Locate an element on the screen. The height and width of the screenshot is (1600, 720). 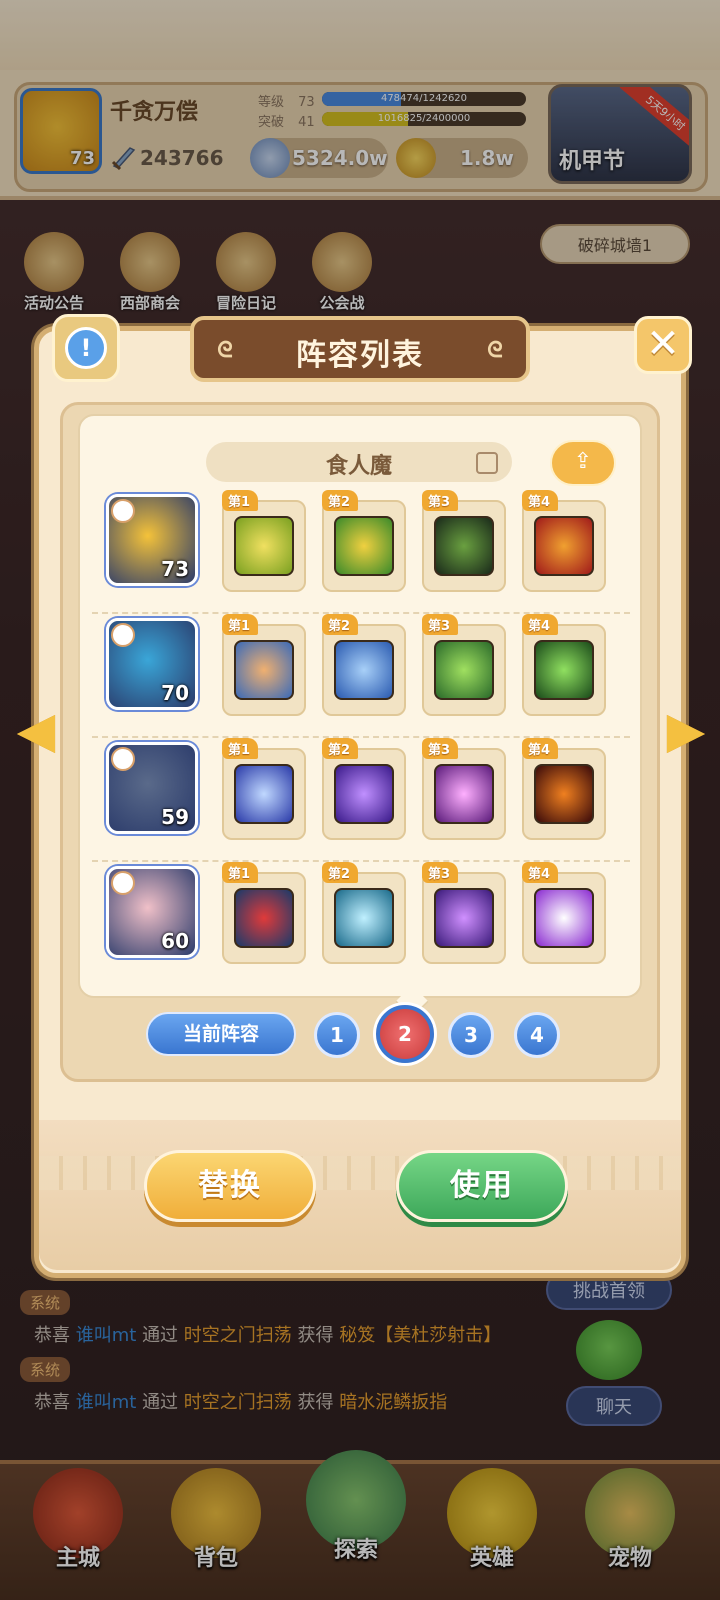
hero-portrait: 73 is located at coordinates (152, 540).